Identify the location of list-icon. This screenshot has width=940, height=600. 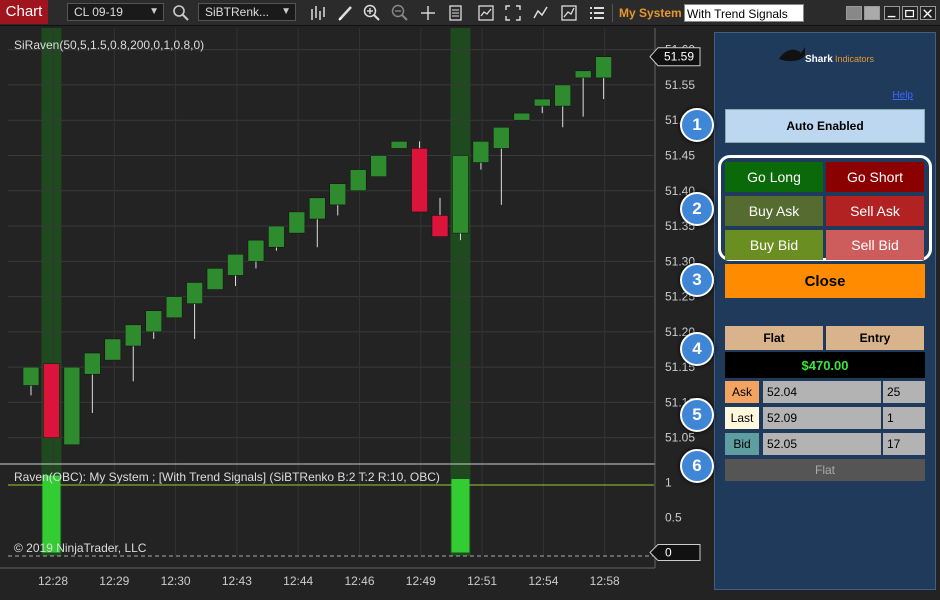
(597, 13).